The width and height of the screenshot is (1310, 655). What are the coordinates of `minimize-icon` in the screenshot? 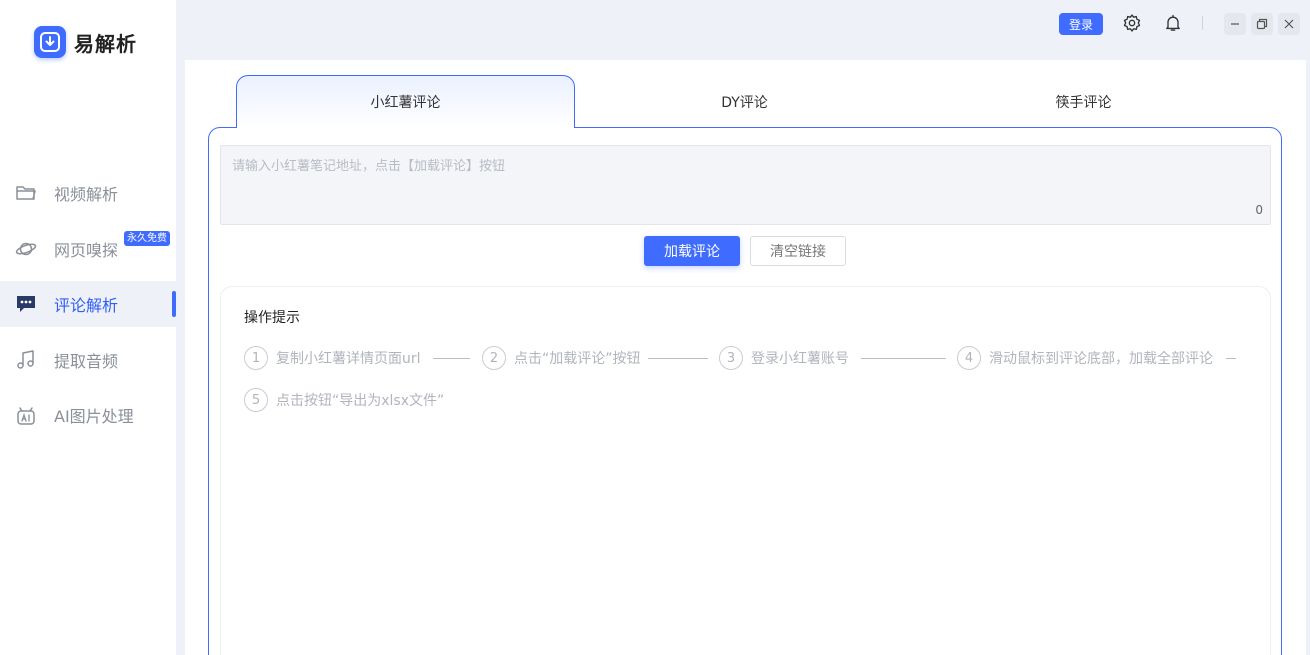 It's located at (1235, 24).